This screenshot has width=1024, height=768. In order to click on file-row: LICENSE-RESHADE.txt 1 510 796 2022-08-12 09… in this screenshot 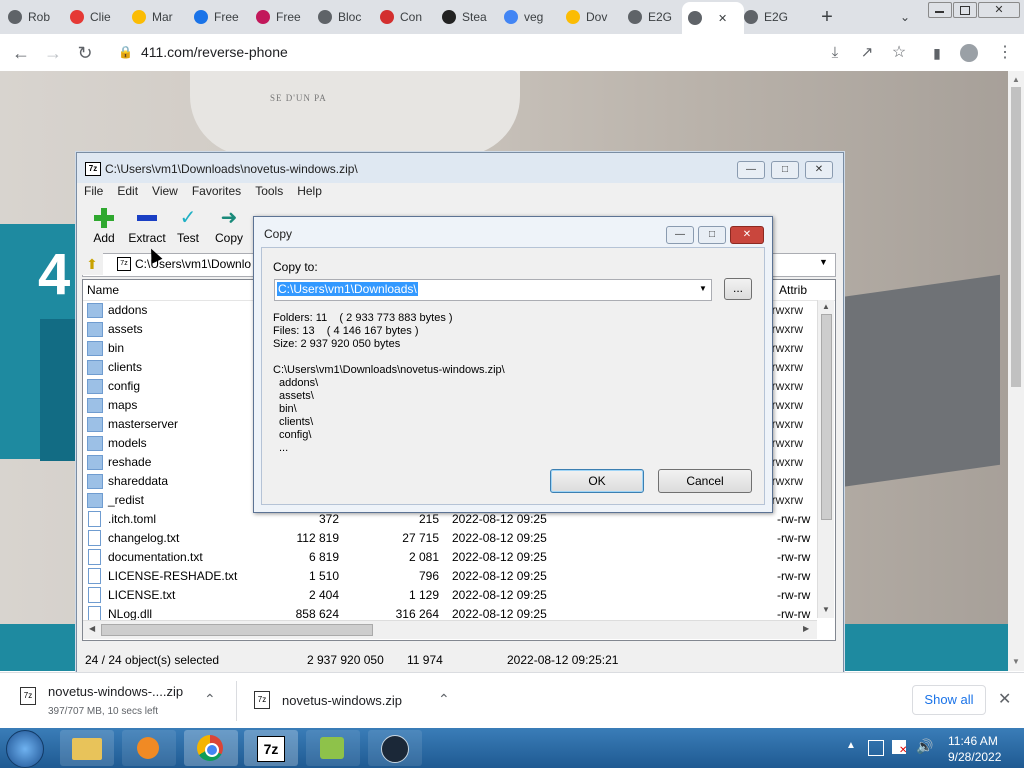, I will do `click(450, 576)`.